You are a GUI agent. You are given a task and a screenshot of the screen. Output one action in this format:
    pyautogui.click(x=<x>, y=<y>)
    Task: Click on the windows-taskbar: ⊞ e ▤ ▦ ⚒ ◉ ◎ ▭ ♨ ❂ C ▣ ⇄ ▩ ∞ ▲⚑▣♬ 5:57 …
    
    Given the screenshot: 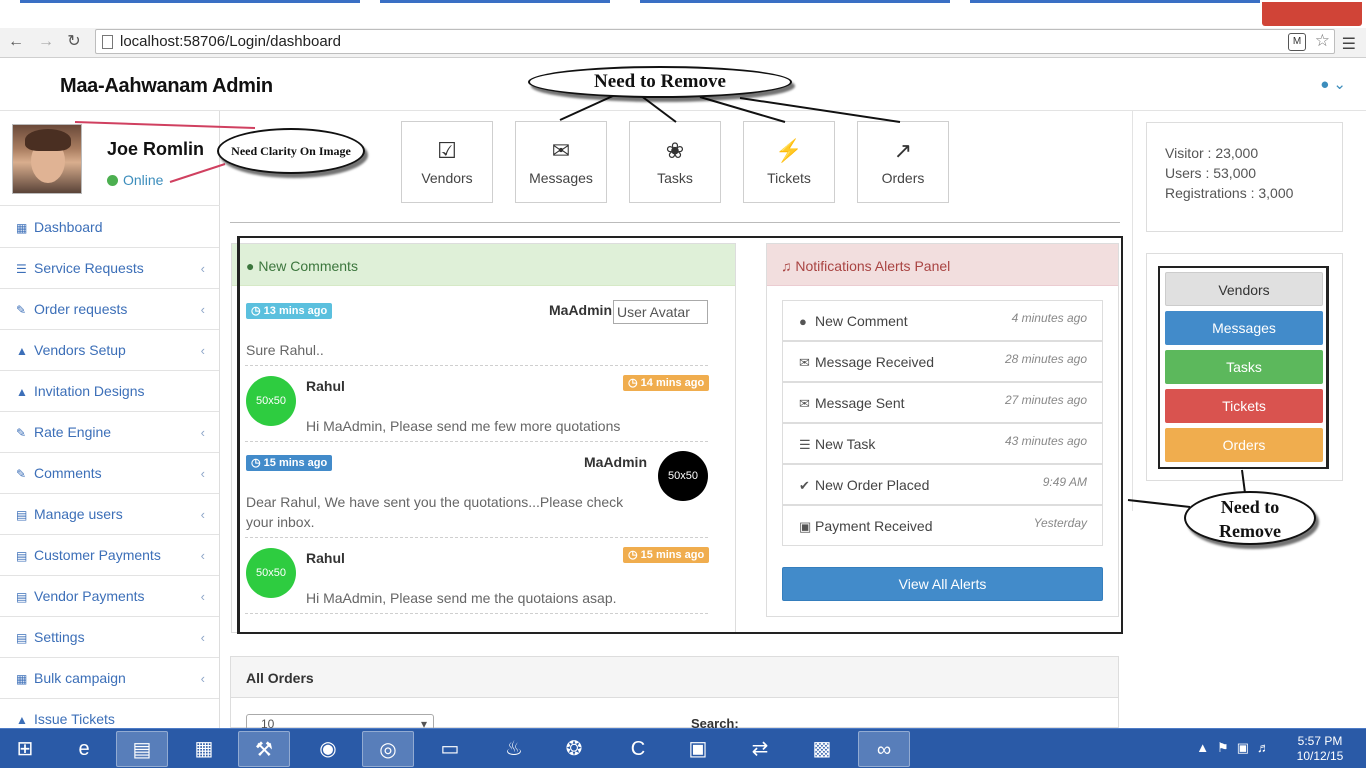 What is the action you would take?
    pyautogui.click(x=683, y=748)
    